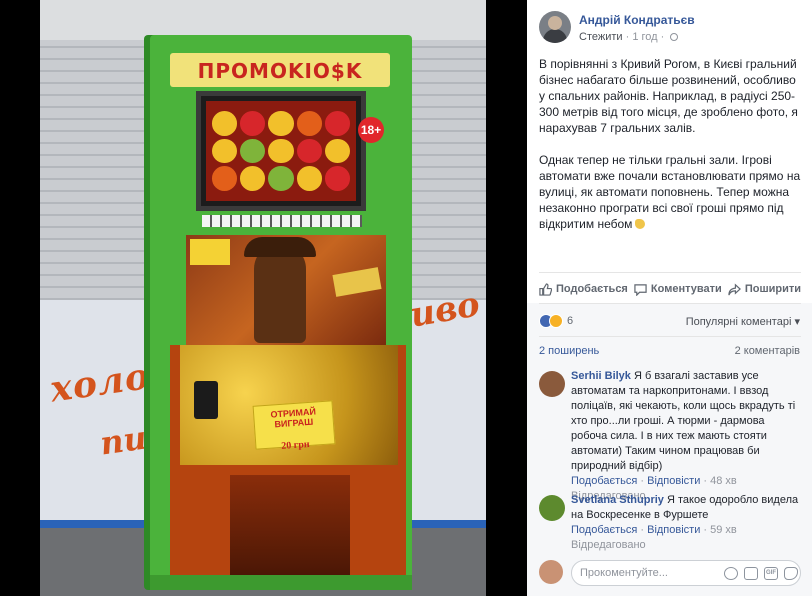  I want to click on post-meta: Стежити · 1 год ·, so click(629, 37).